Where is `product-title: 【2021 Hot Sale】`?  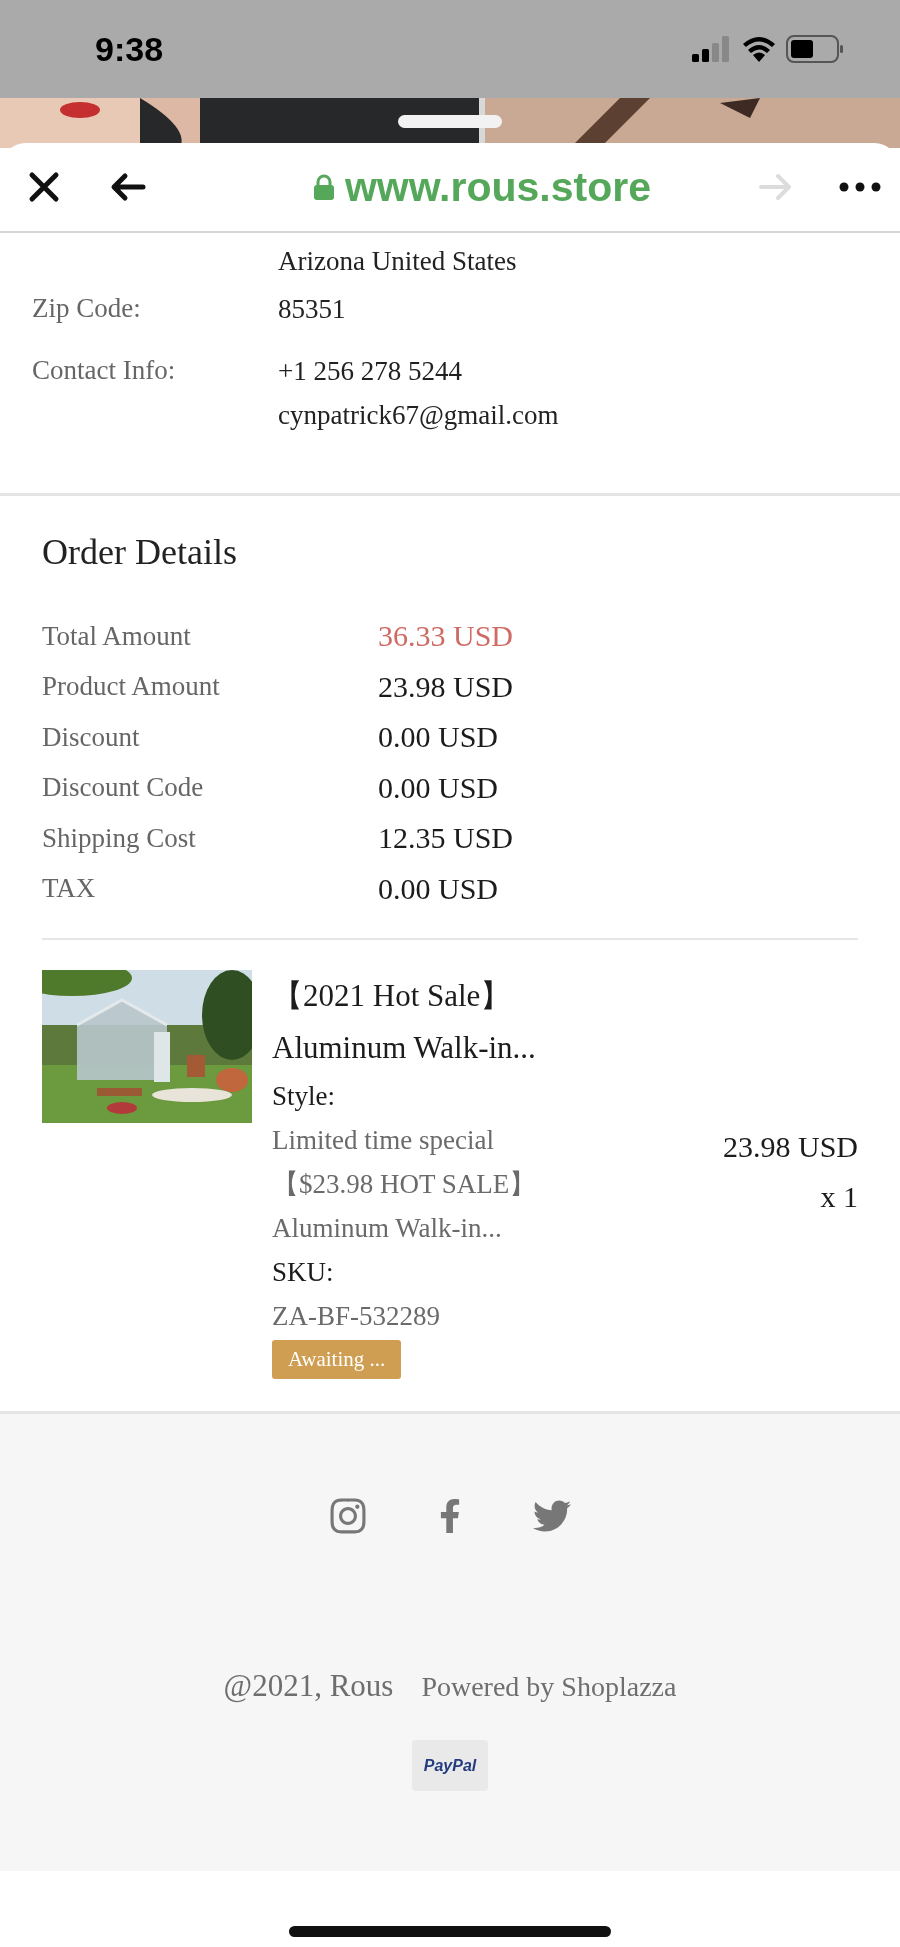
product-title: 【2021 Hot Sale】 is located at coordinates (392, 996).